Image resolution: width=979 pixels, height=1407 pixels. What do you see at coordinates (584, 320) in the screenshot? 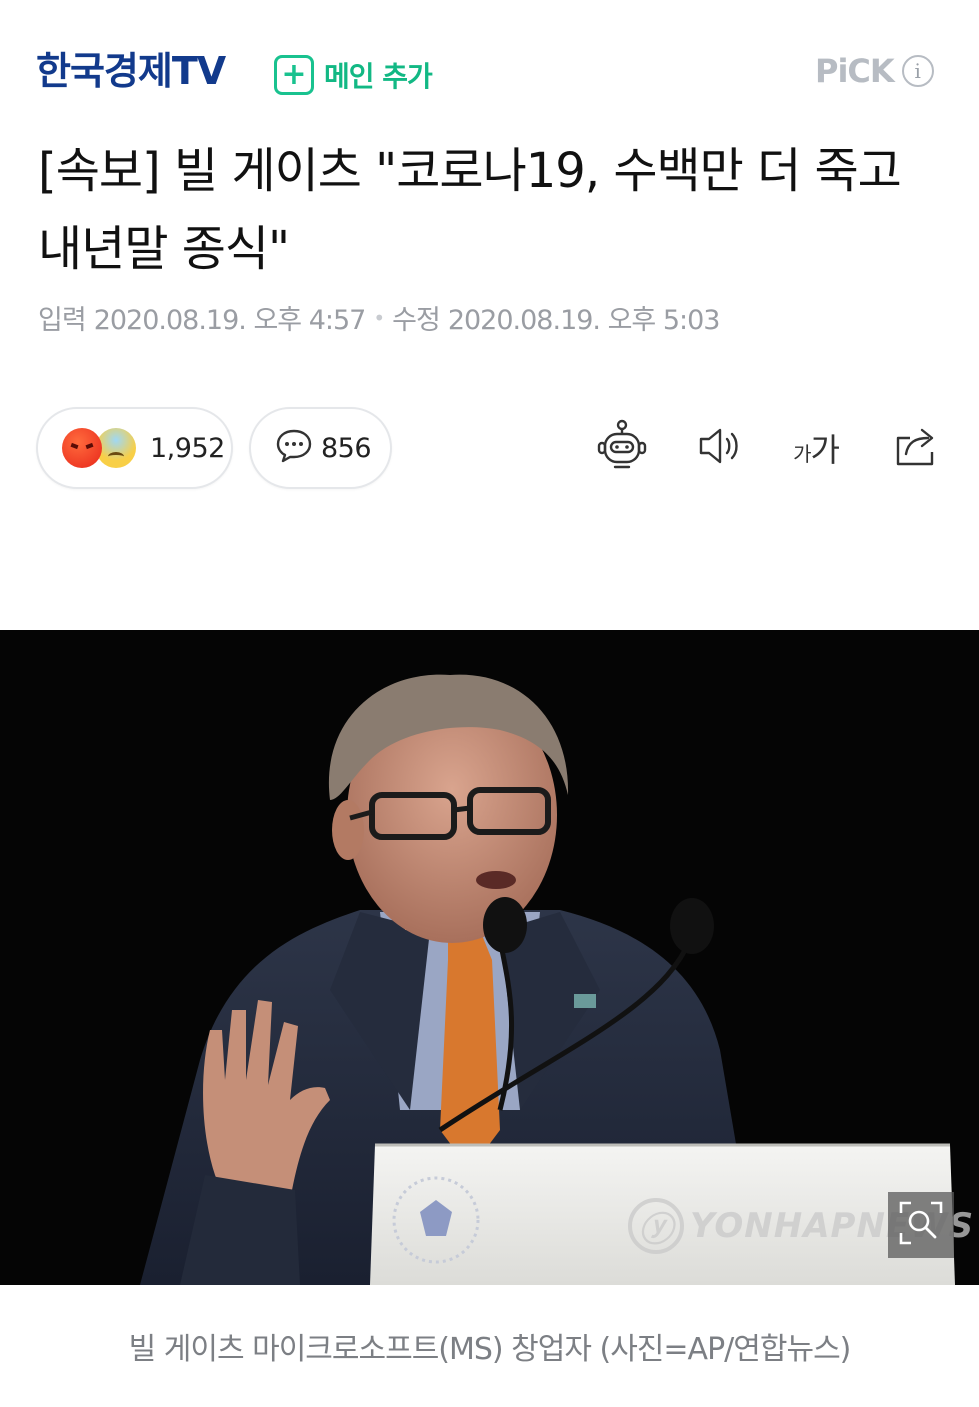
I see `modified-date: 2020.08.19. 오후 5:03` at bounding box center [584, 320].